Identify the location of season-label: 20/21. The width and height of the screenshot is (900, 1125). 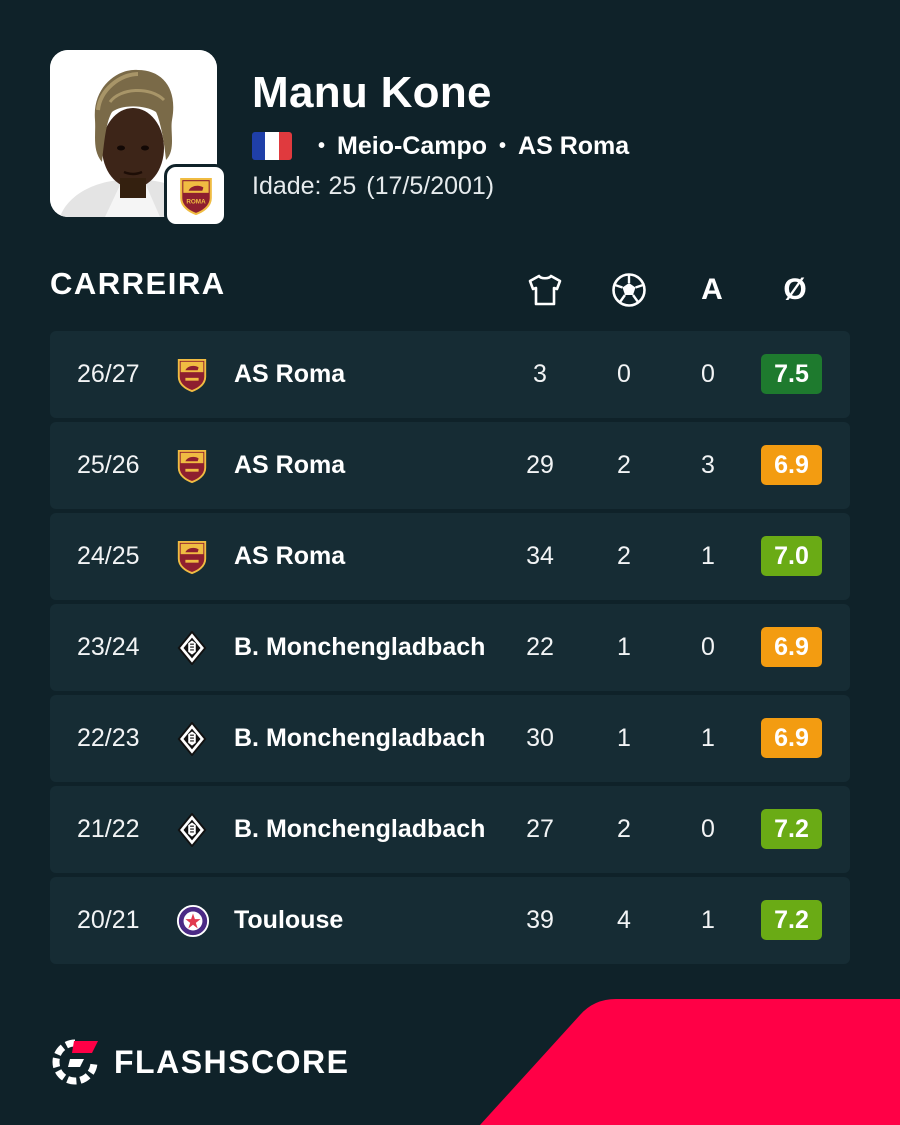
(108, 920).